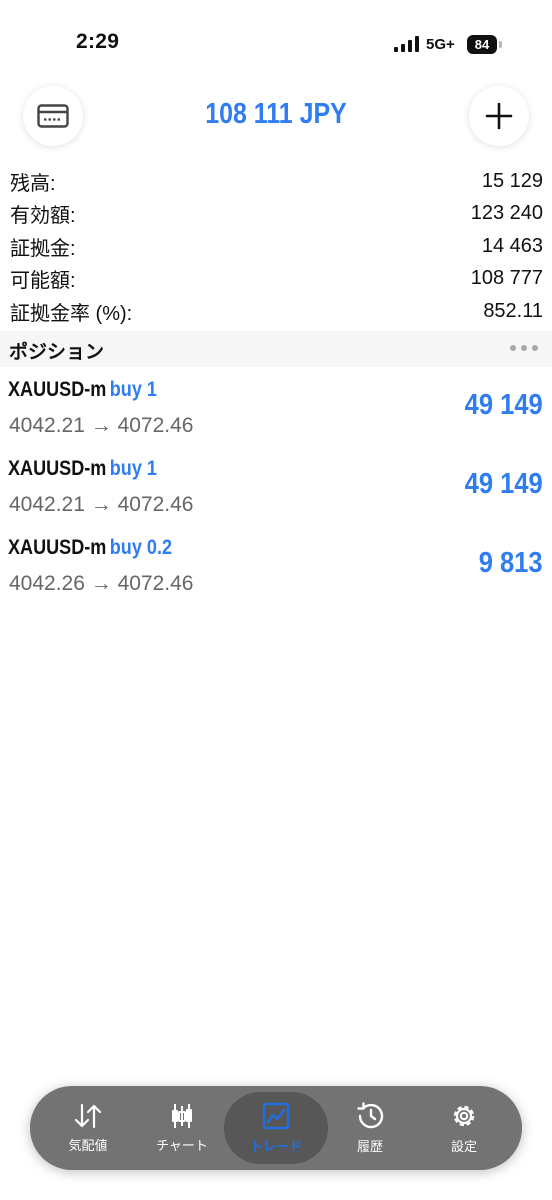 The height and width of the screenshot is (1200, 552). Describe the element at coordinates (512, 180) in the screenshot. I see `summary-value: 15 129` at that location.